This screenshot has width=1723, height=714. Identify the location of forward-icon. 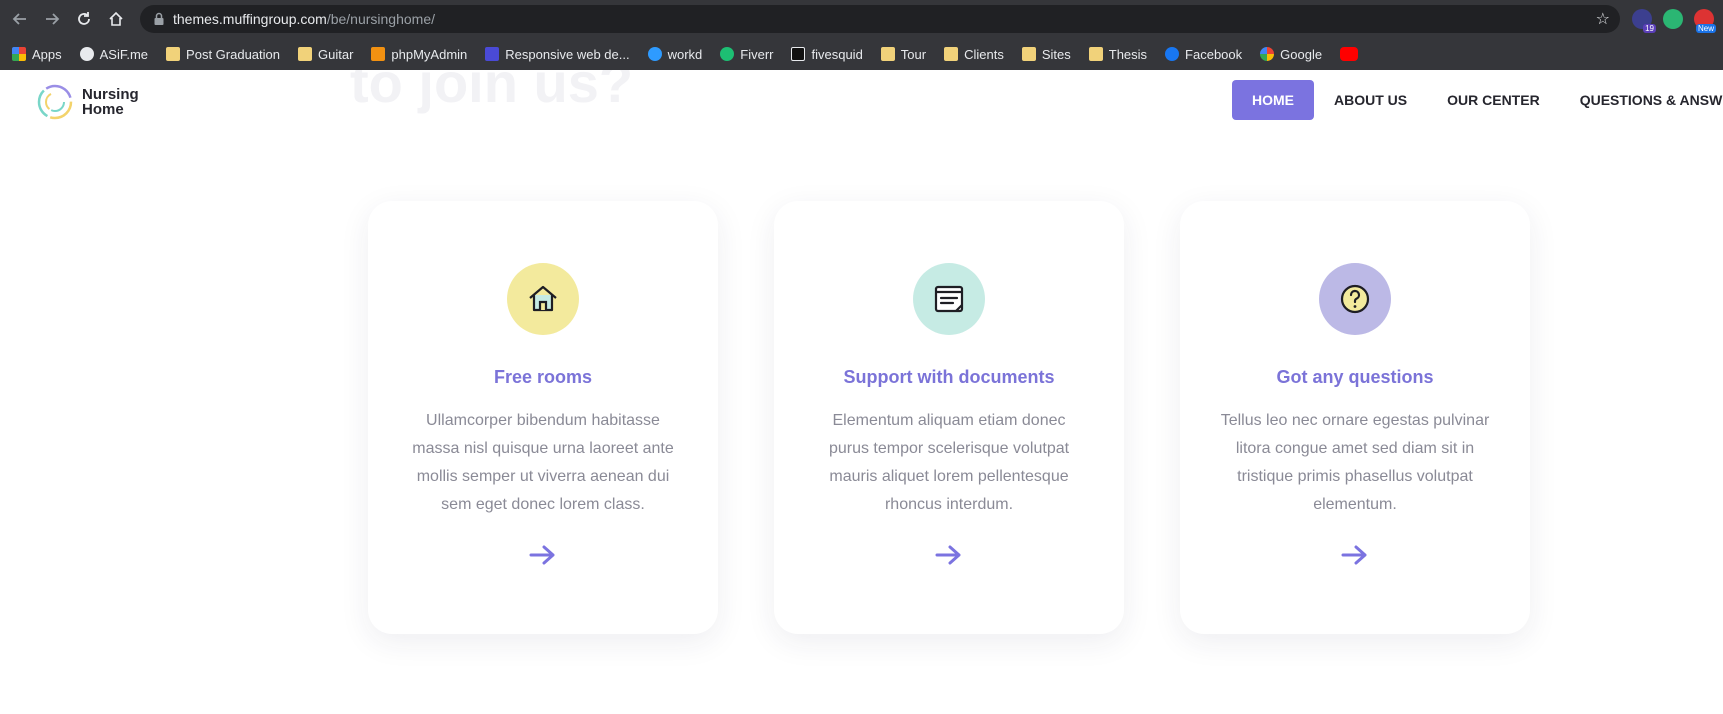
(52, 19).